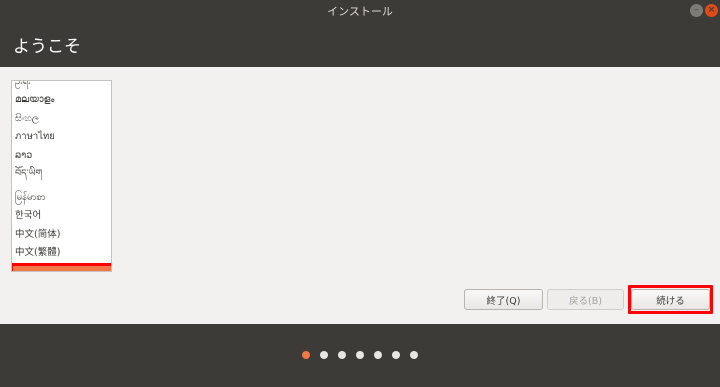 The width and height of the screenshot is (720, 387). I want to click on progress-dots, so click(360, 355).